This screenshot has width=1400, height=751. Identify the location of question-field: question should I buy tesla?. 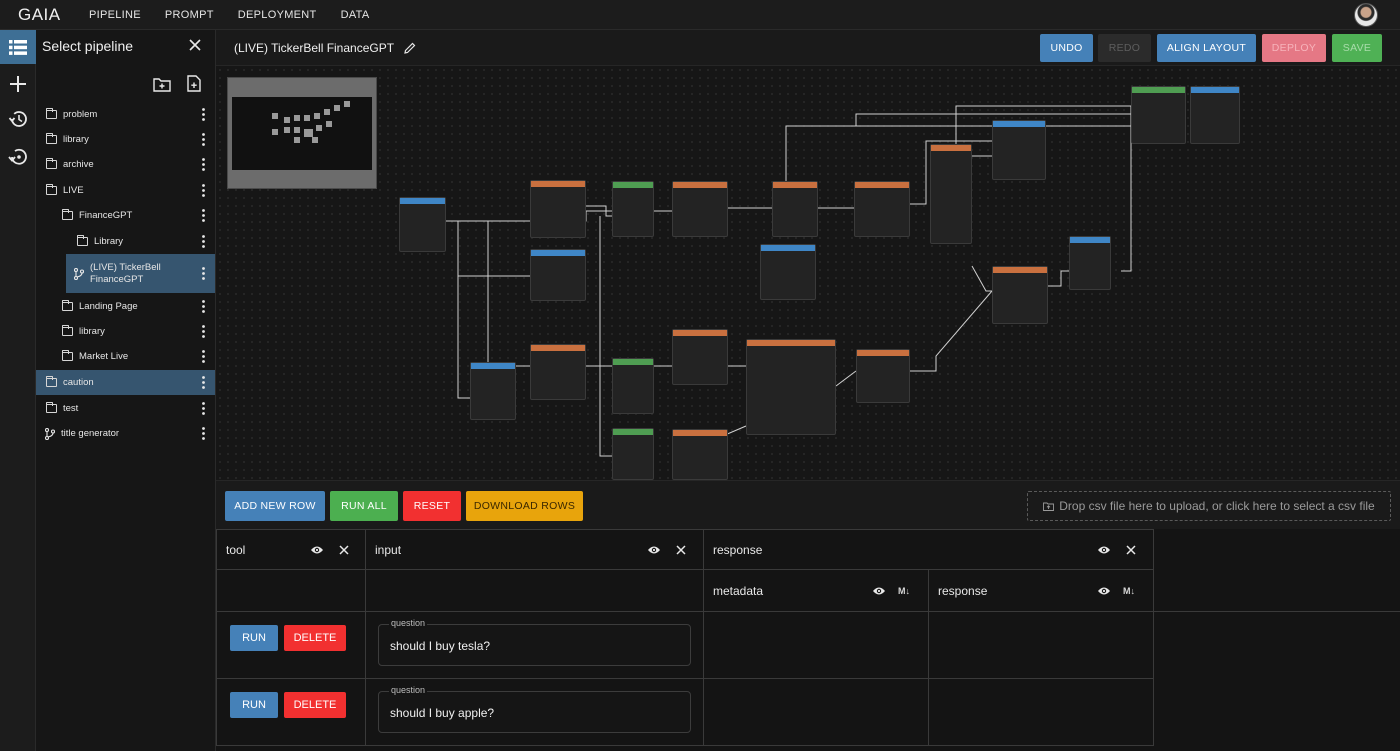
(534, 642).